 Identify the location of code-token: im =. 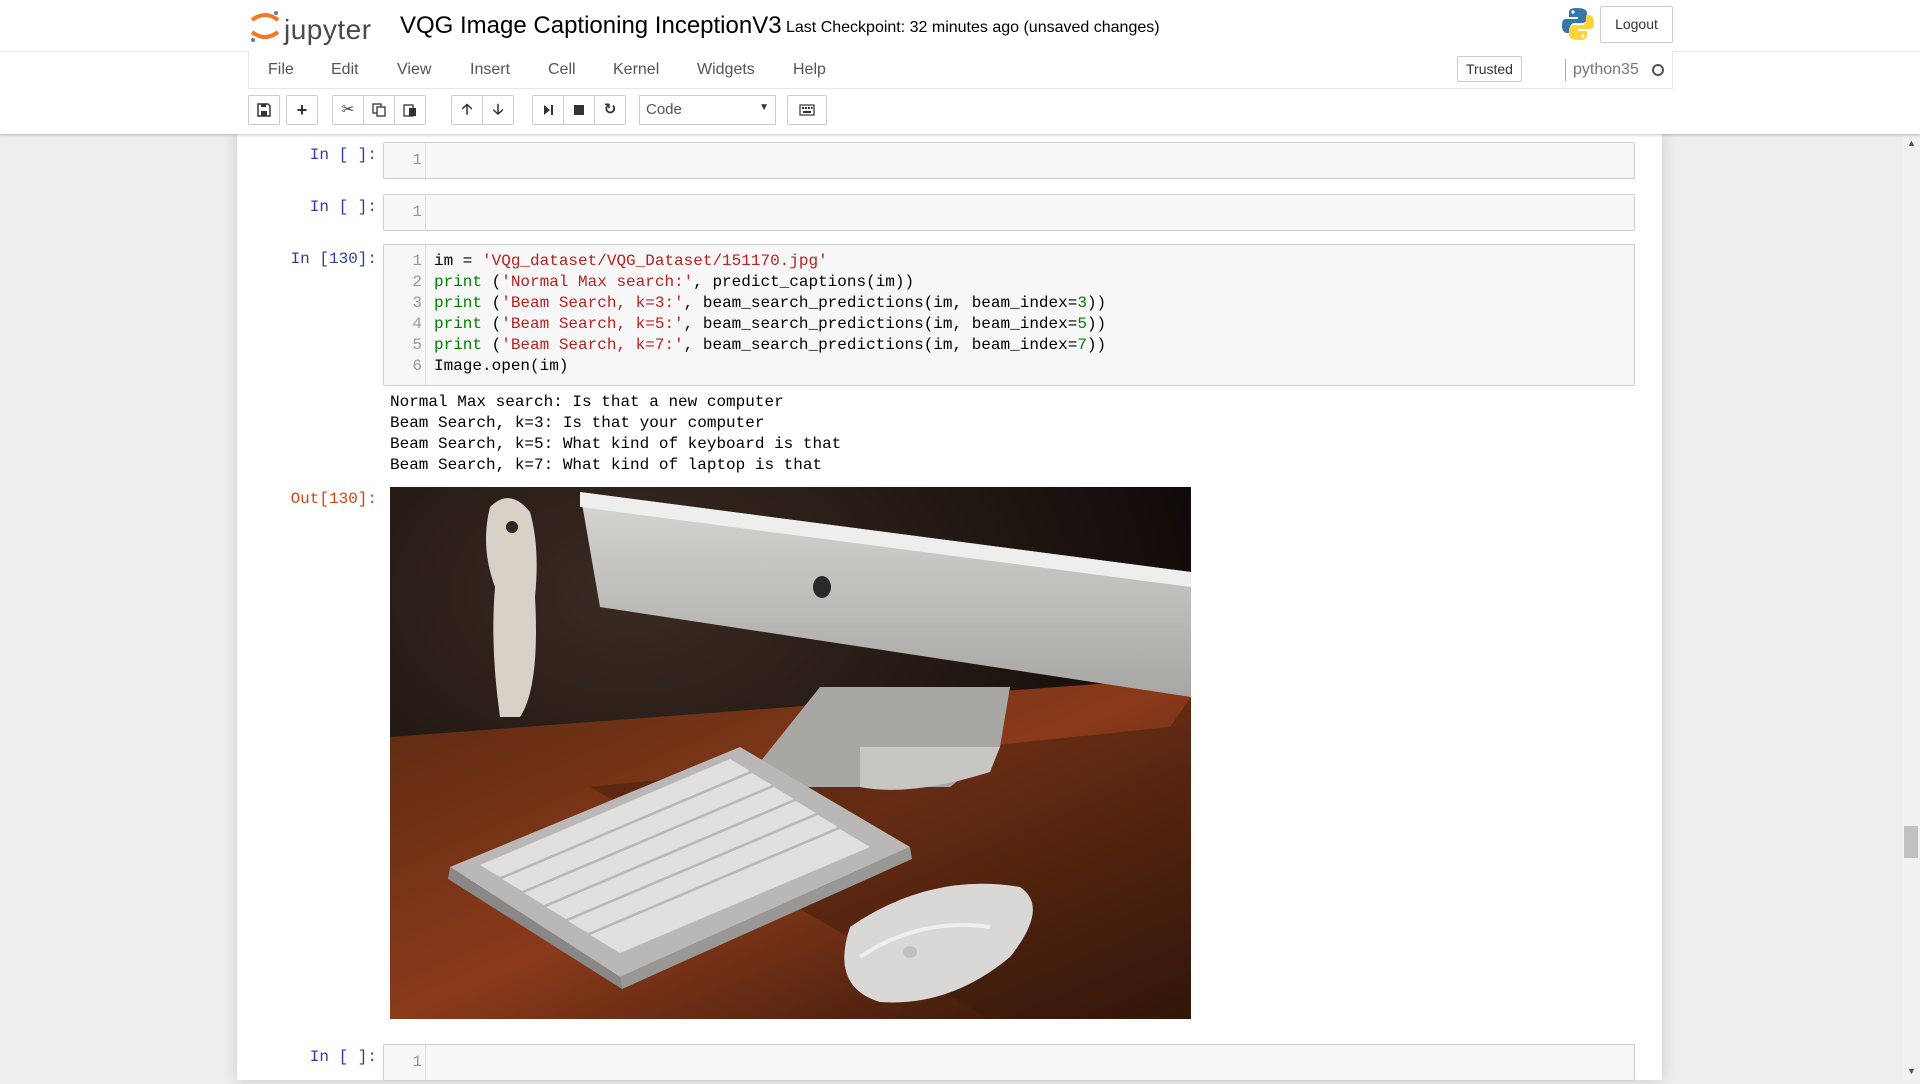
(458, 261).